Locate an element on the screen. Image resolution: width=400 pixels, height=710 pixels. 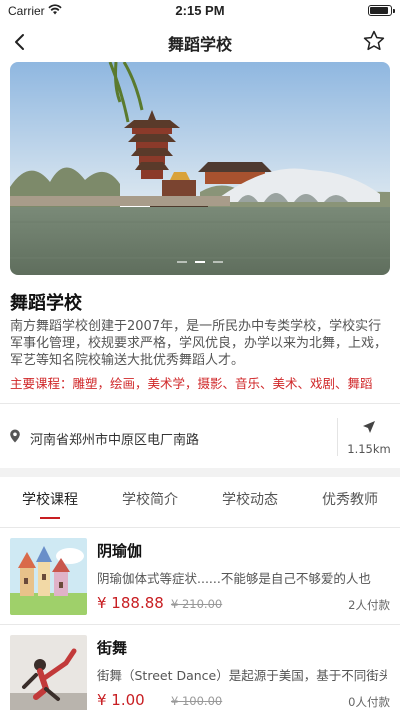
school-name: 舞蹈学校 is located at coordinates (46, 303).